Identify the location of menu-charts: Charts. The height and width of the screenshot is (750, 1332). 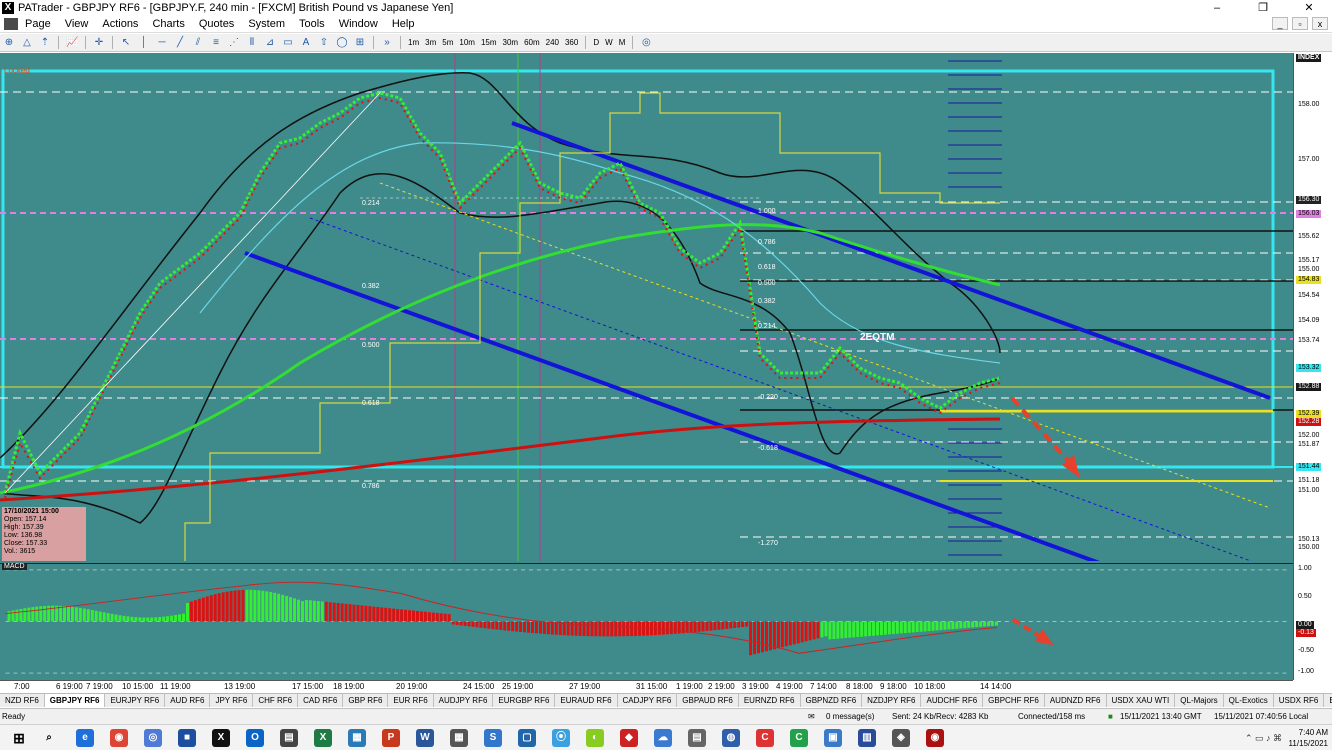
(168, 24).